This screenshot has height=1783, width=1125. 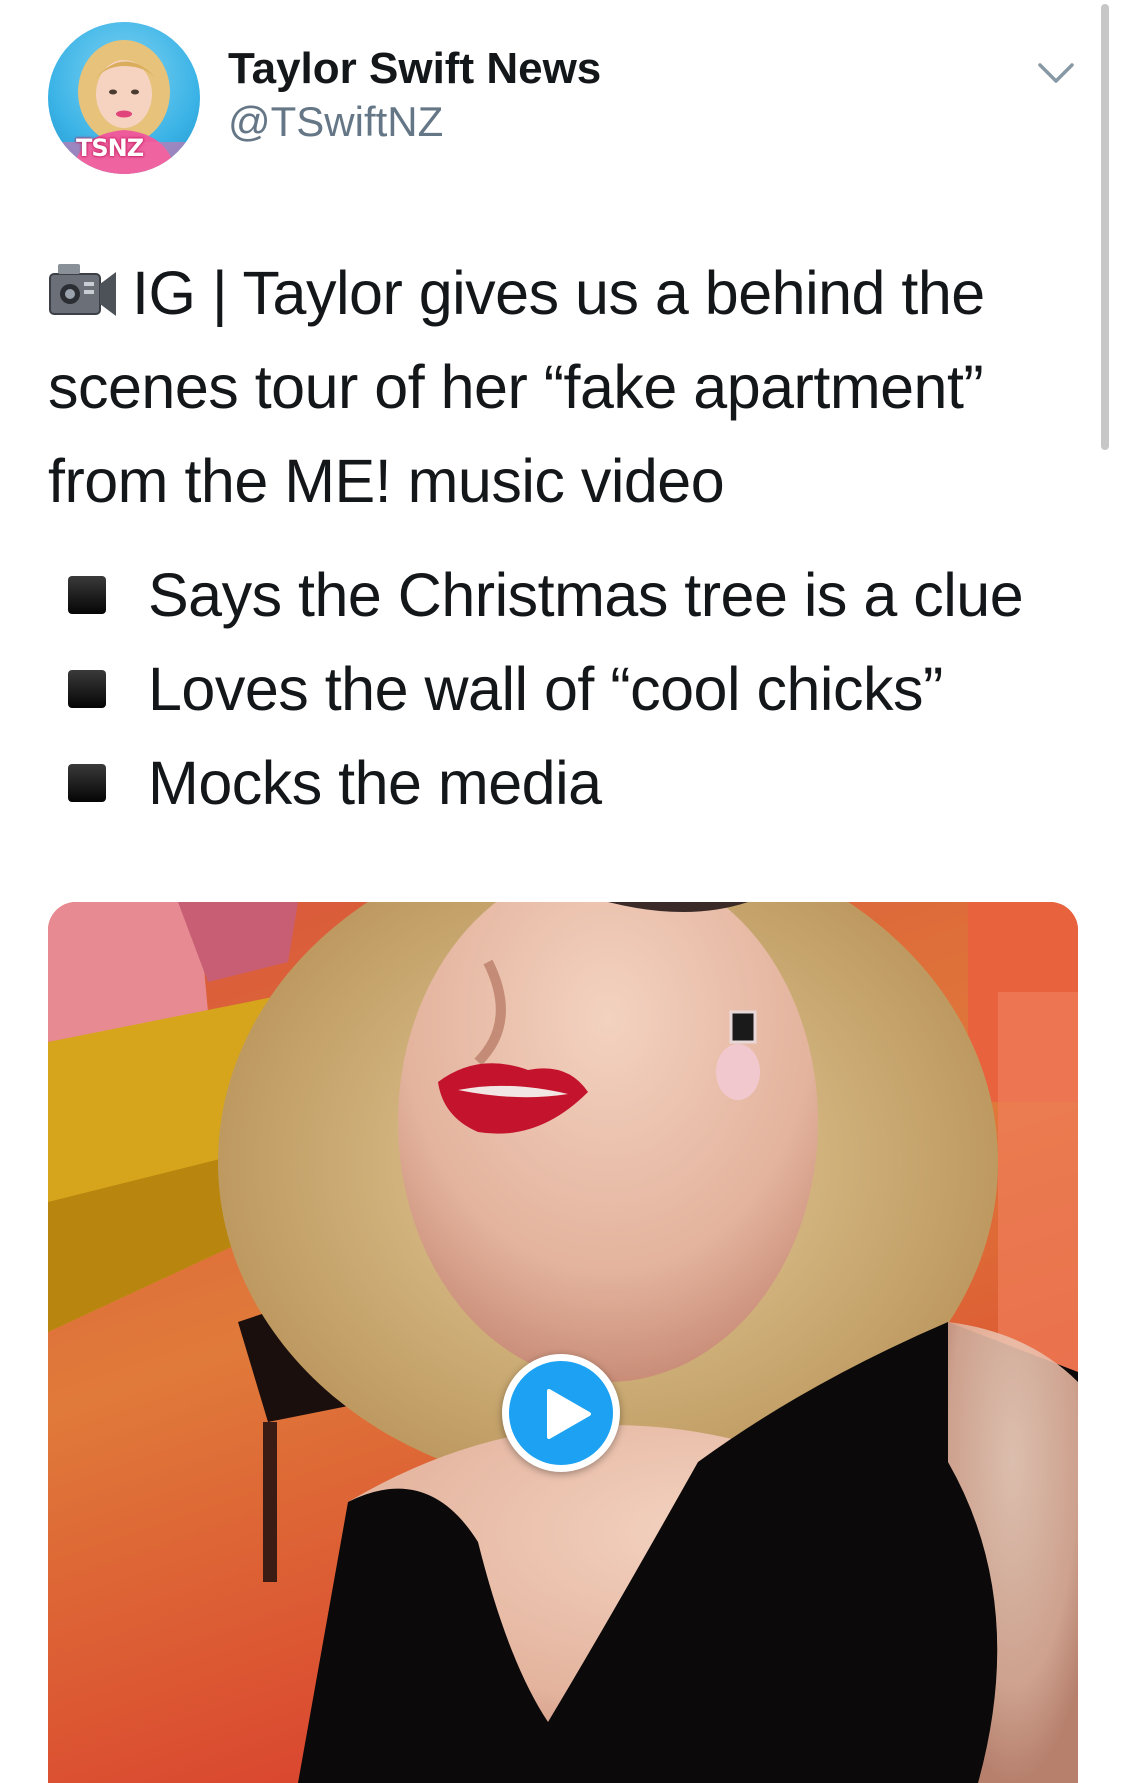 I want to click on list-item: Says the Christmas tree is a clue, so click(x=578, y=595).